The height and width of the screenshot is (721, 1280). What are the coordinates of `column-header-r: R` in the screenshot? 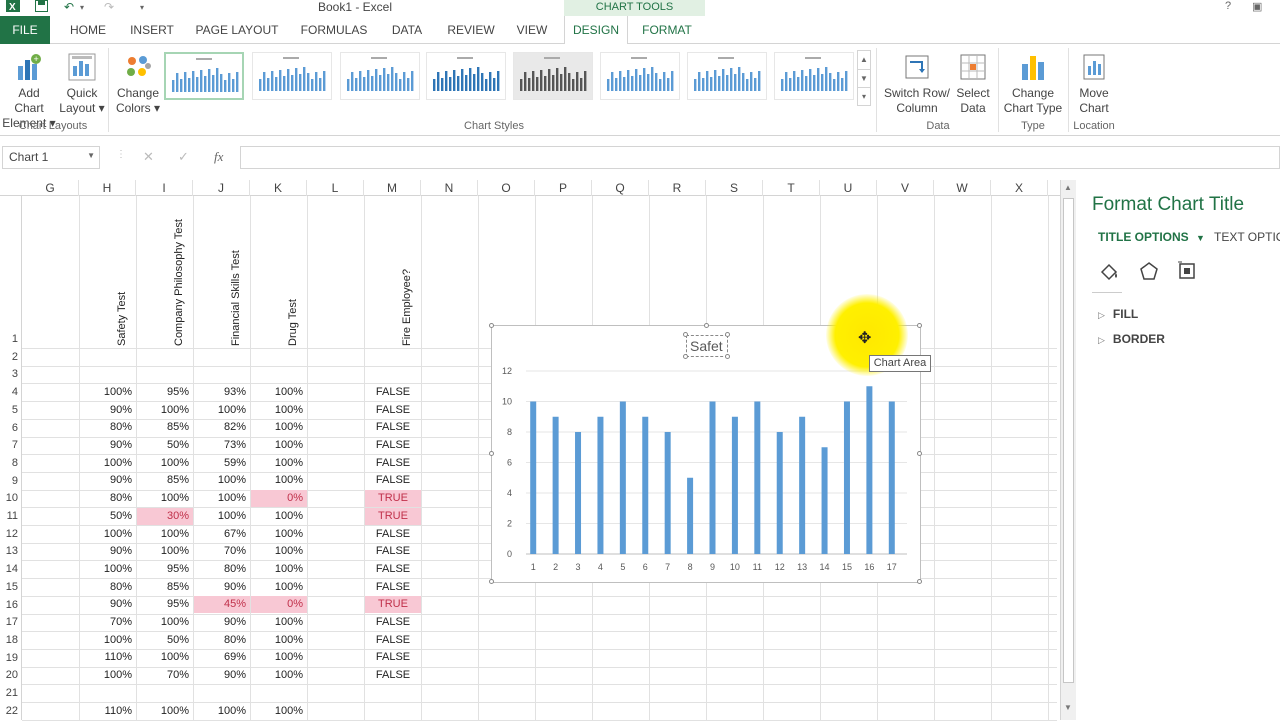 It's located at (677, 188).